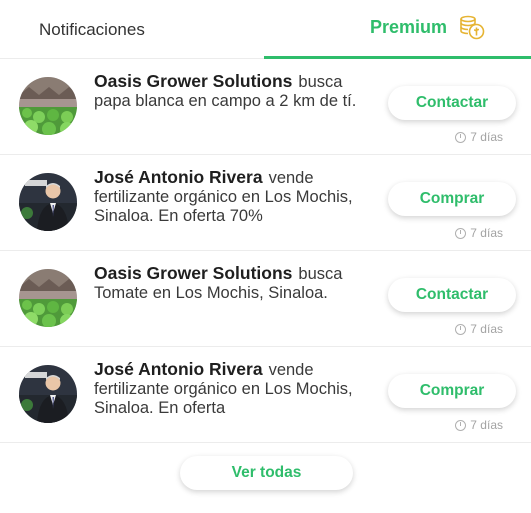 The image size is (531, 513). What do you see at coordinates (266, 473) in the screenshot?
I see `see-all-button: Ver todas` at bounding box center [266, 473].